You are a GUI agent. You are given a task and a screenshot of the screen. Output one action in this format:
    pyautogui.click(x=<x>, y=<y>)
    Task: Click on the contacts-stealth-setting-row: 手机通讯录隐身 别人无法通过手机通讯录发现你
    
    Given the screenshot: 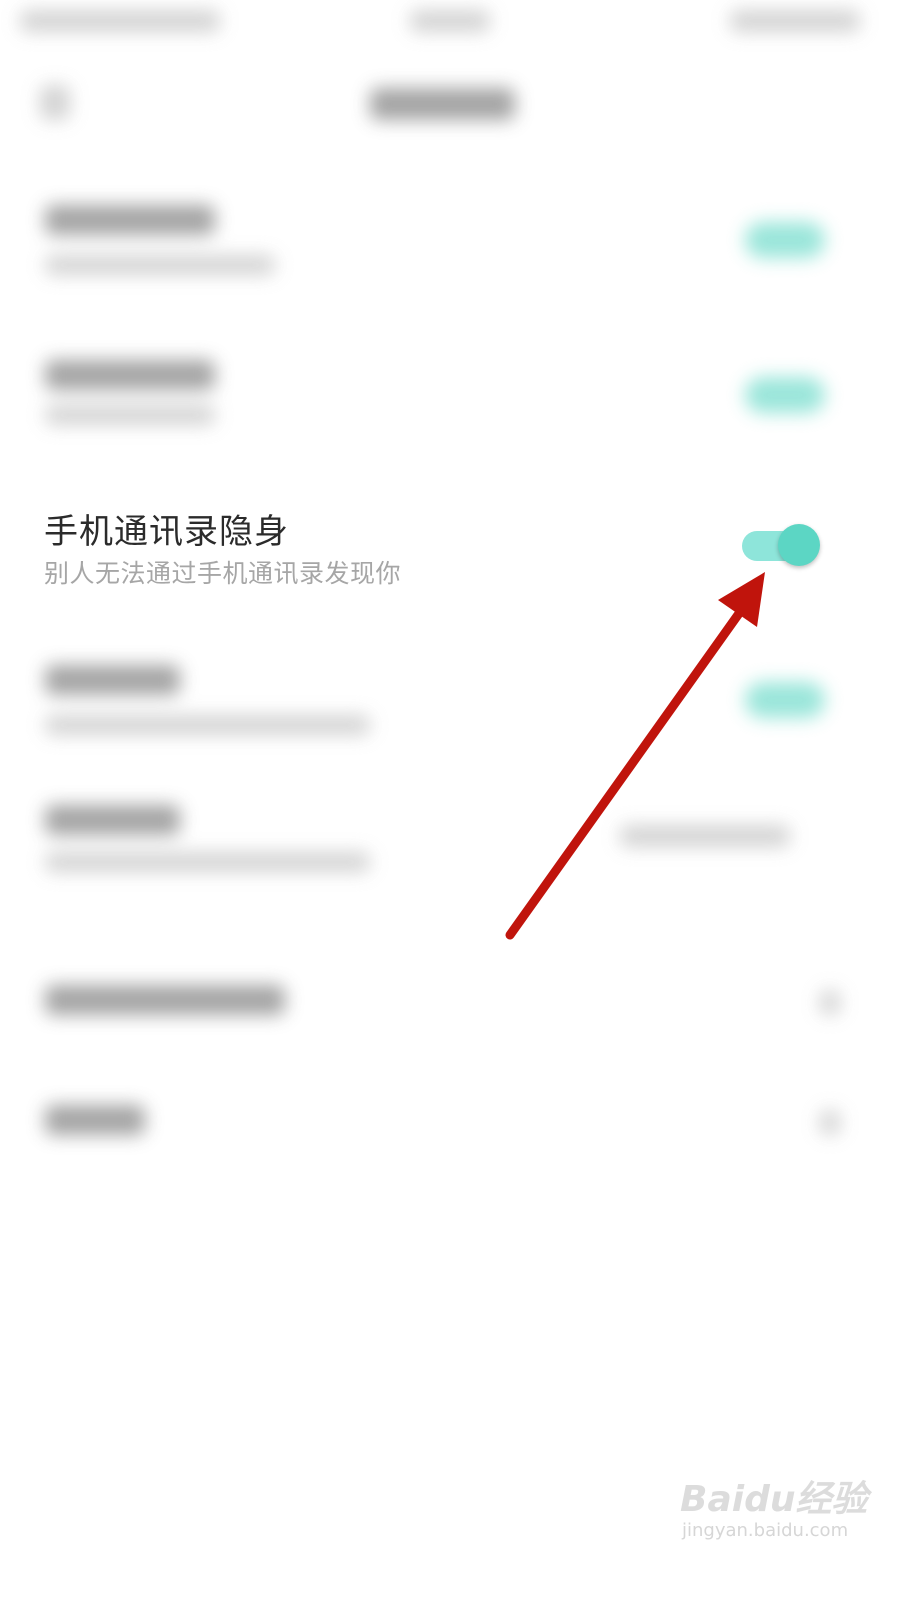 What is the action you would take?
    pyautogui.click(x=450, y=550)
    